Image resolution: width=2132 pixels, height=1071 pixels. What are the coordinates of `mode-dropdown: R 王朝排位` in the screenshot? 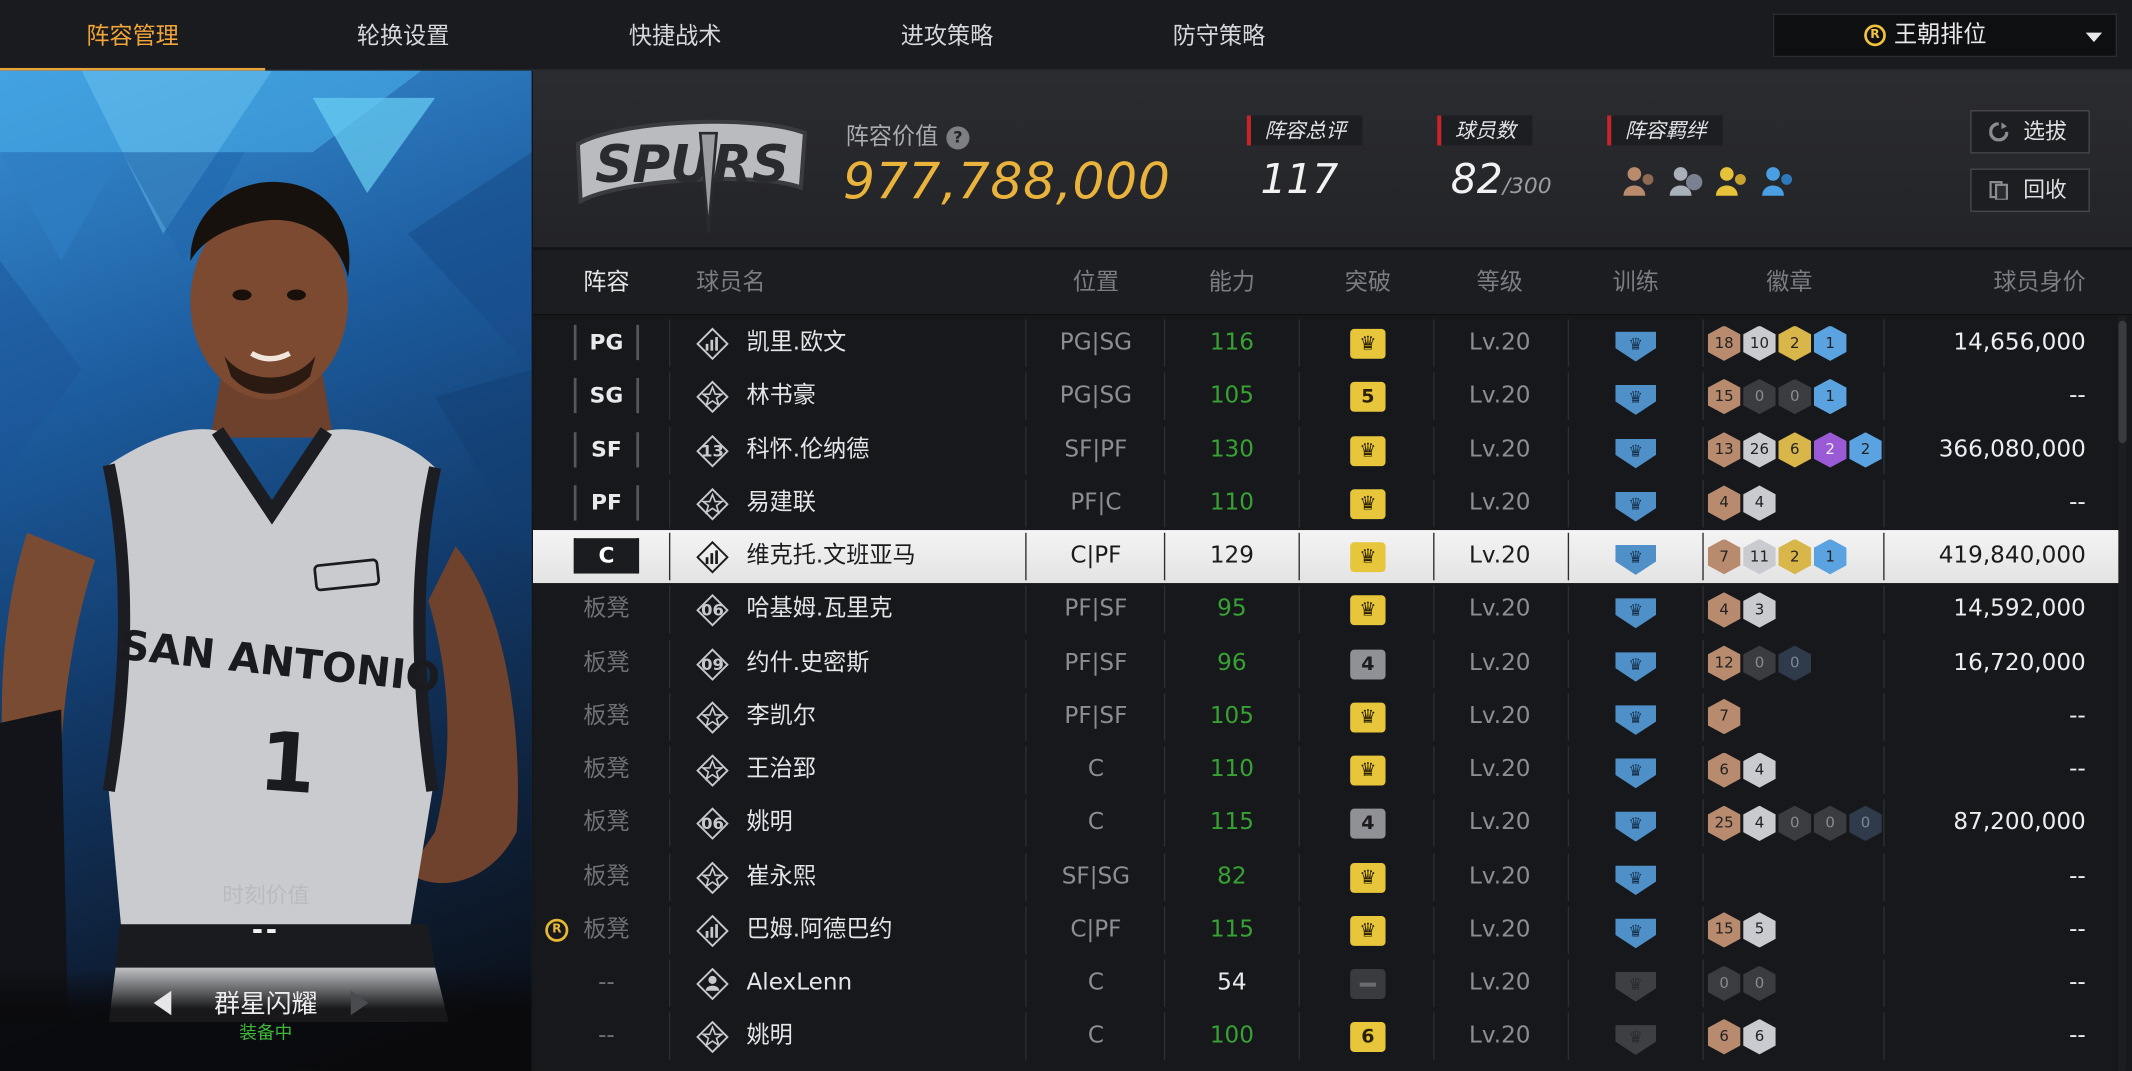 It's located at (1945, 35).